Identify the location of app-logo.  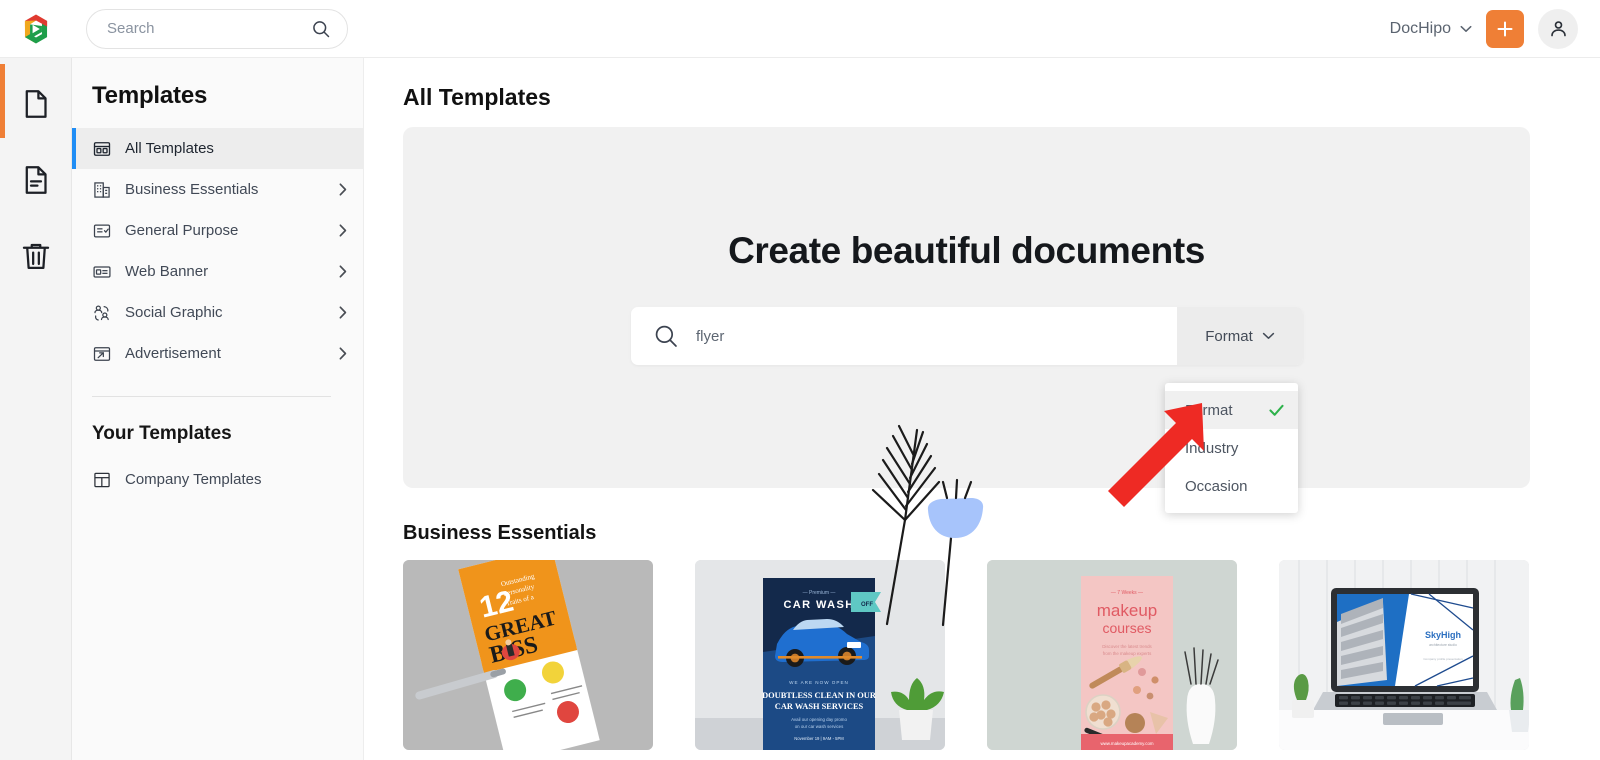
(36, 29).